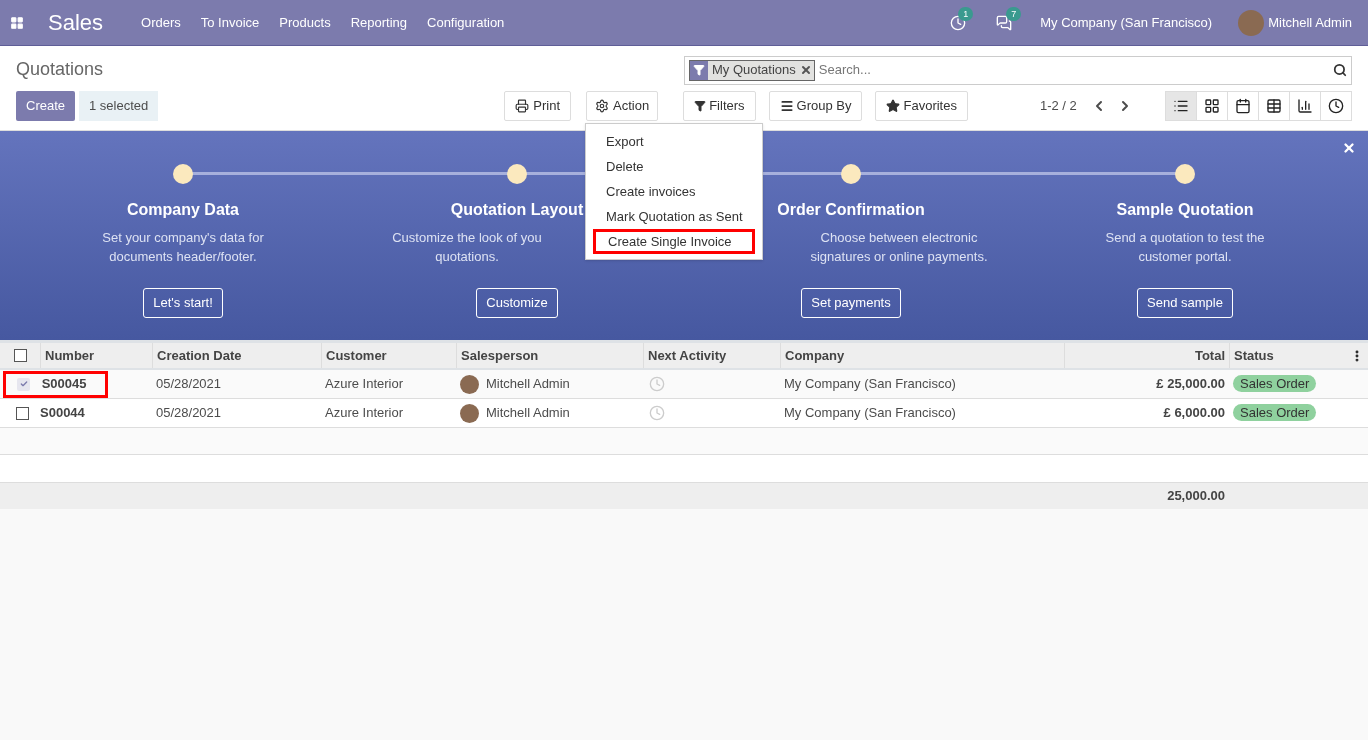 The height and width of the screenshot is (740, 1368). What do you see at coordinates (674, 216) in the screenshot?
I see `dropdown-menu-item: Mark Quotation as Sent` at bounding box center [674, 216].